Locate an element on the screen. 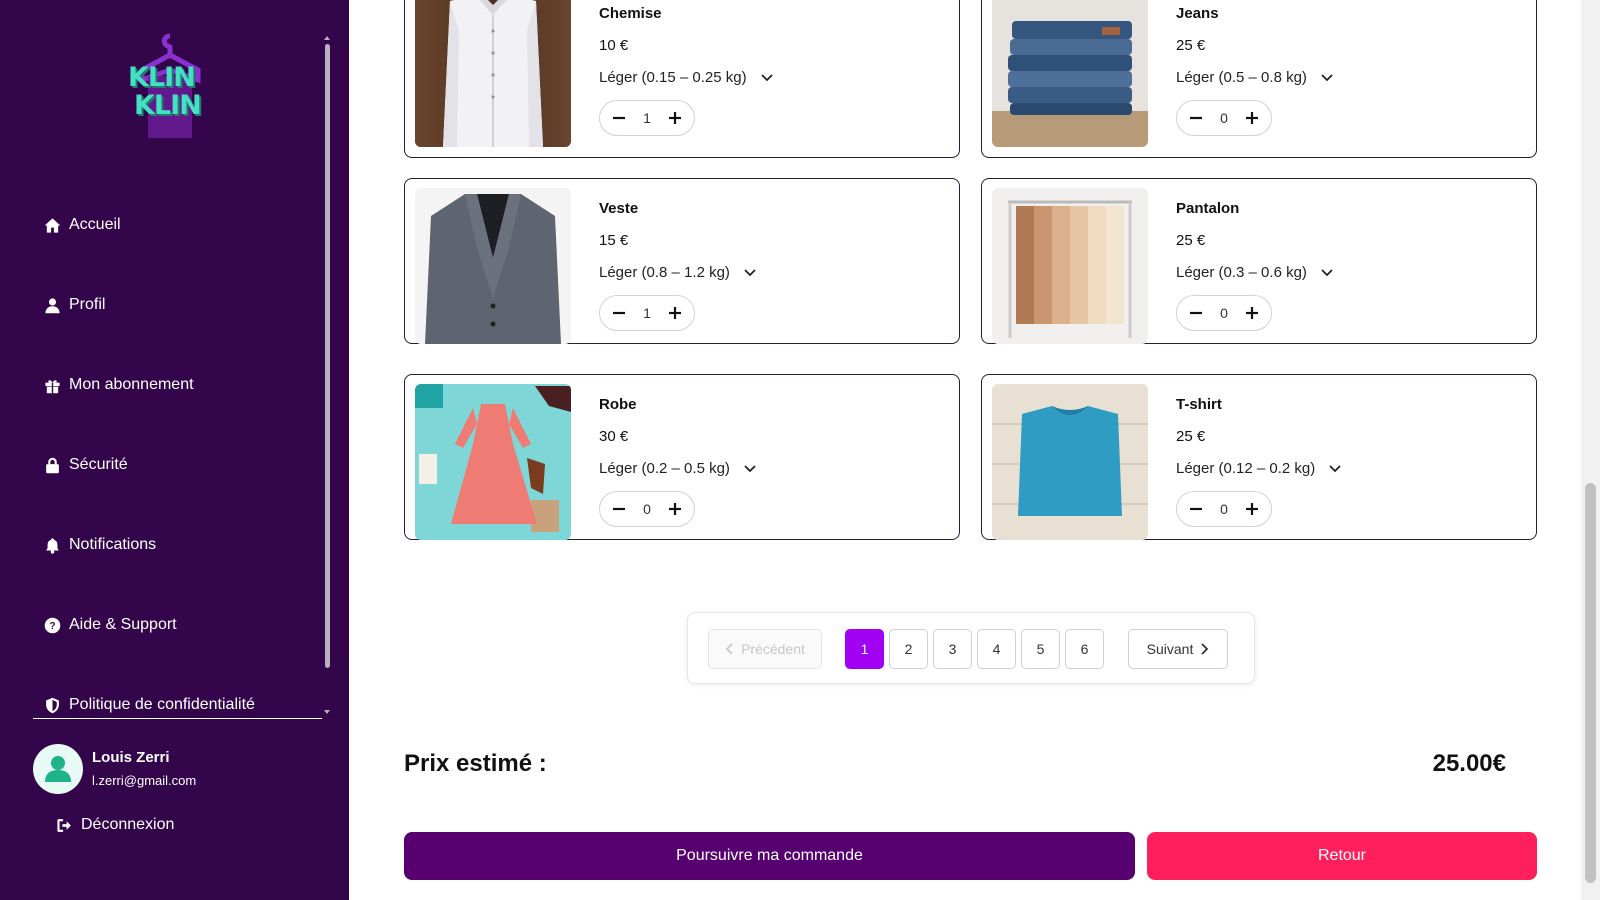  product-card-chemise: Chemise 10 € Léger (0.15 – 0.25 kg) 1 is located at coordinates (682, 79).